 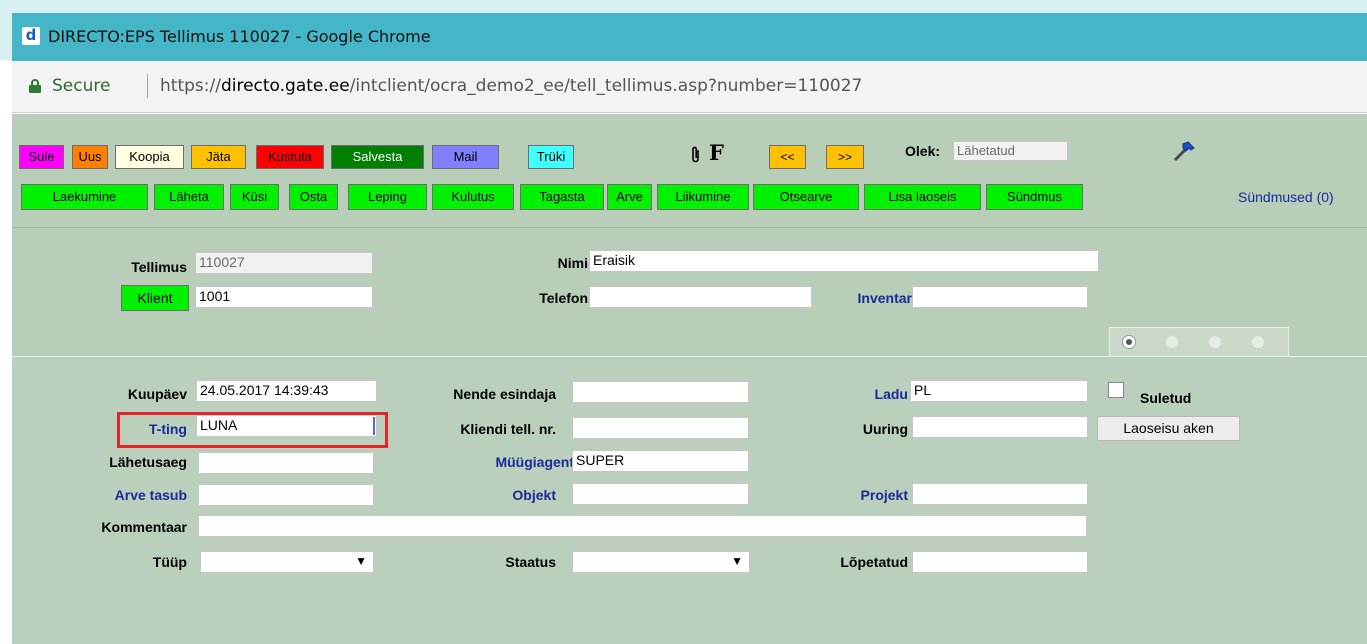 What do you see at coordinates (999, 391) in the screenshot?
I see `ladu-field: PL` at bounding box center [999, 391].